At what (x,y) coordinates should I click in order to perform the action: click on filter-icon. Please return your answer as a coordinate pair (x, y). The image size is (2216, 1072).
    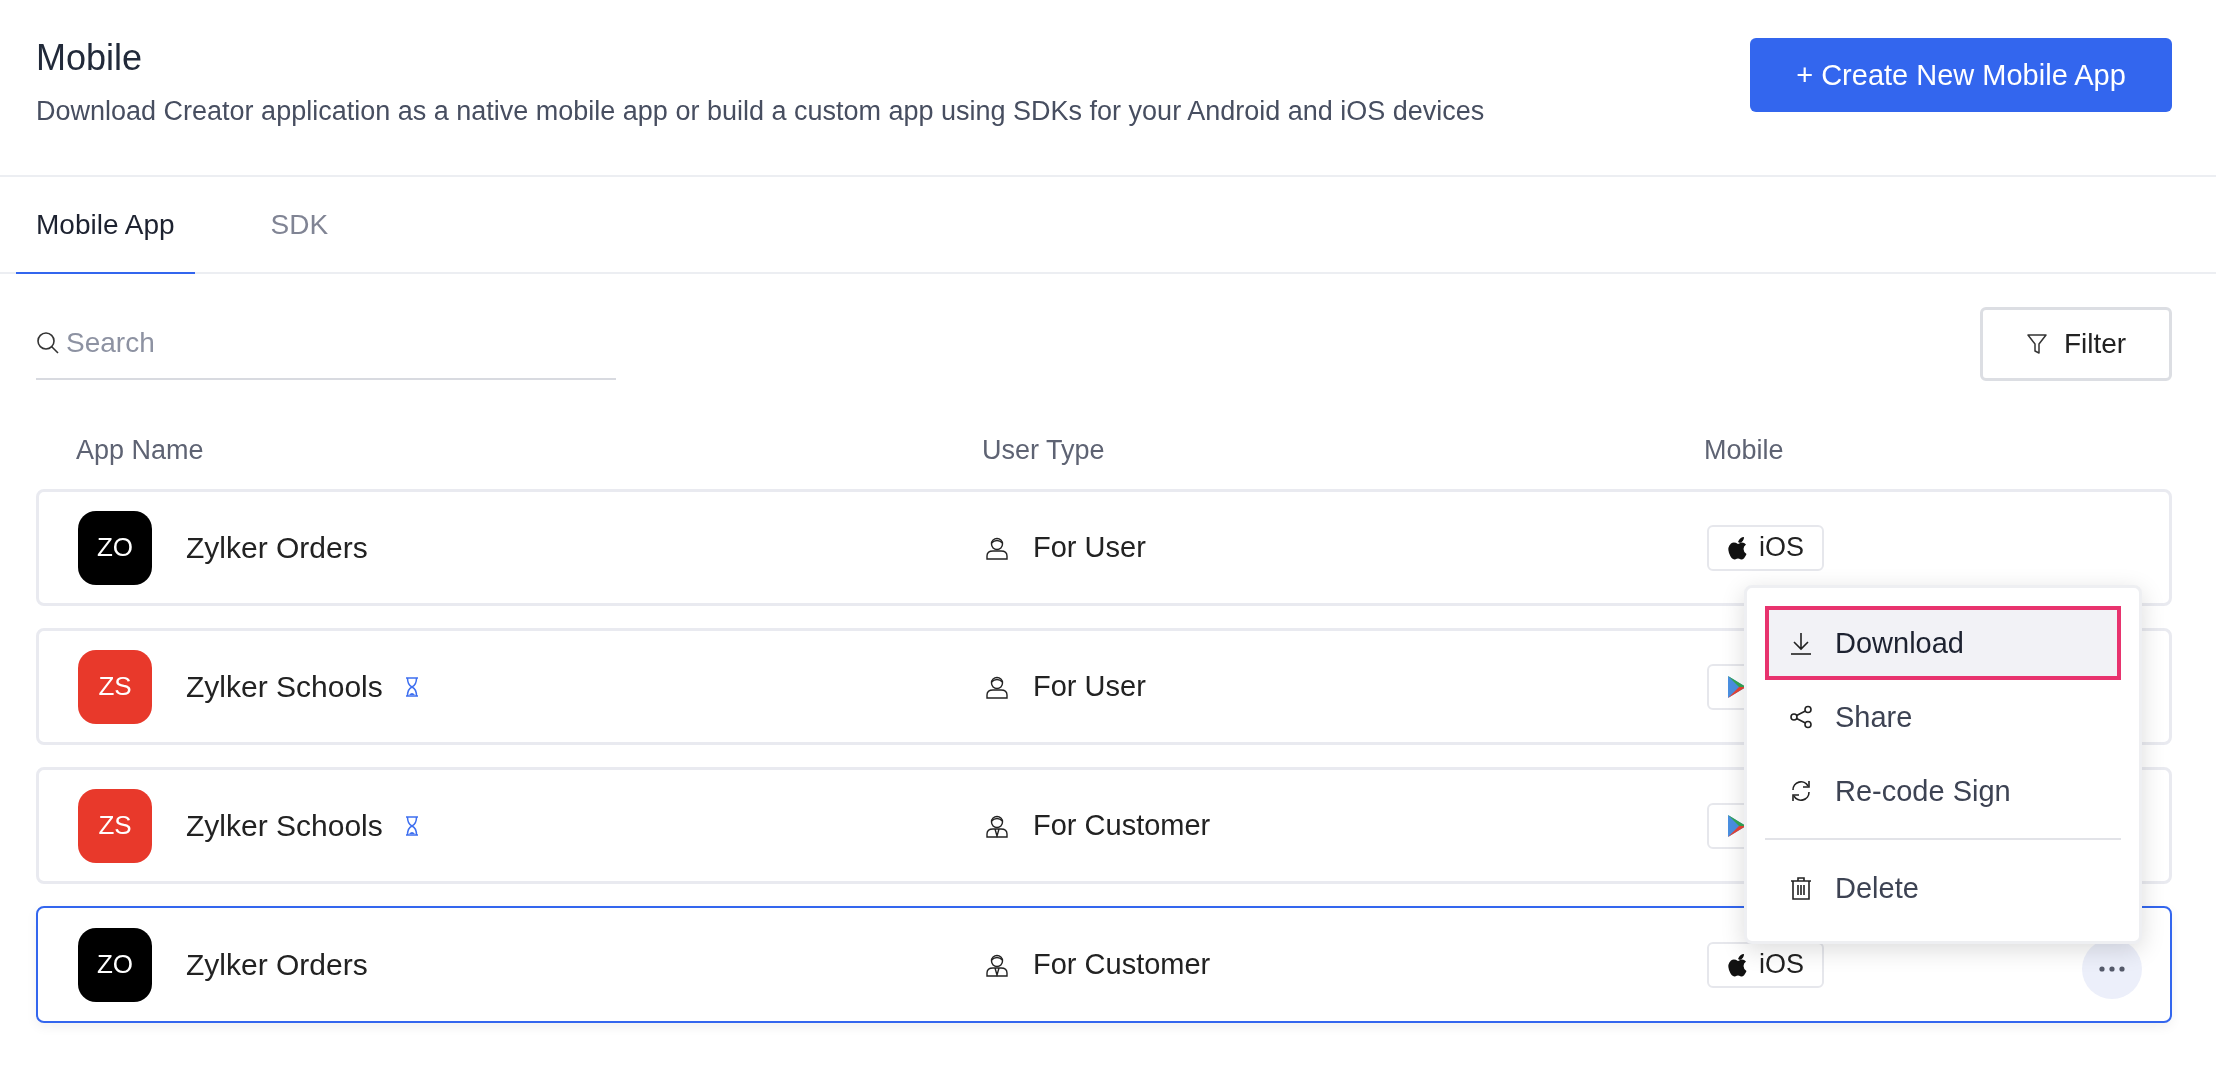
    Looking at the image, I should click on (2036, 344).